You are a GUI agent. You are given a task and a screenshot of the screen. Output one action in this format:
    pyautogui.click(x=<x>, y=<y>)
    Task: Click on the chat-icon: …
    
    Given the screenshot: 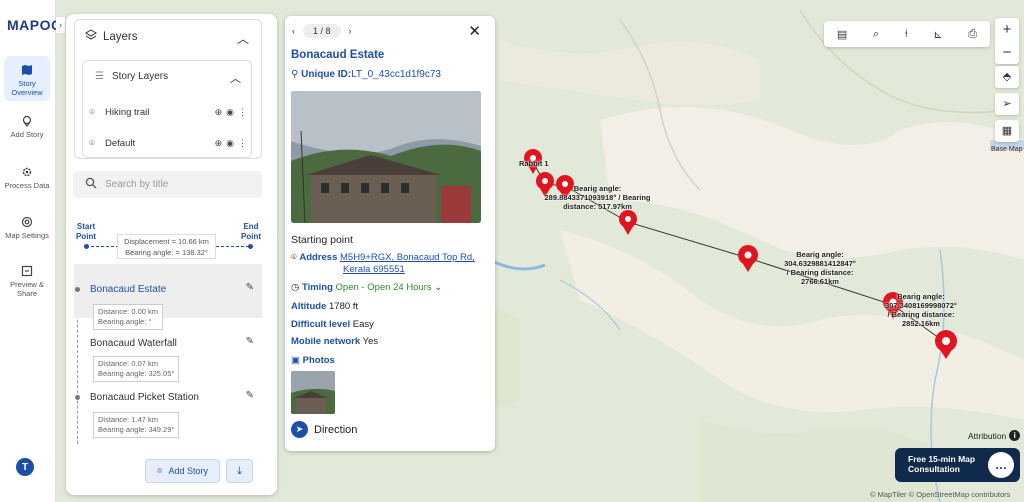 What is the action you would take?
    pyautogui.click(x=1001, y=465)
    